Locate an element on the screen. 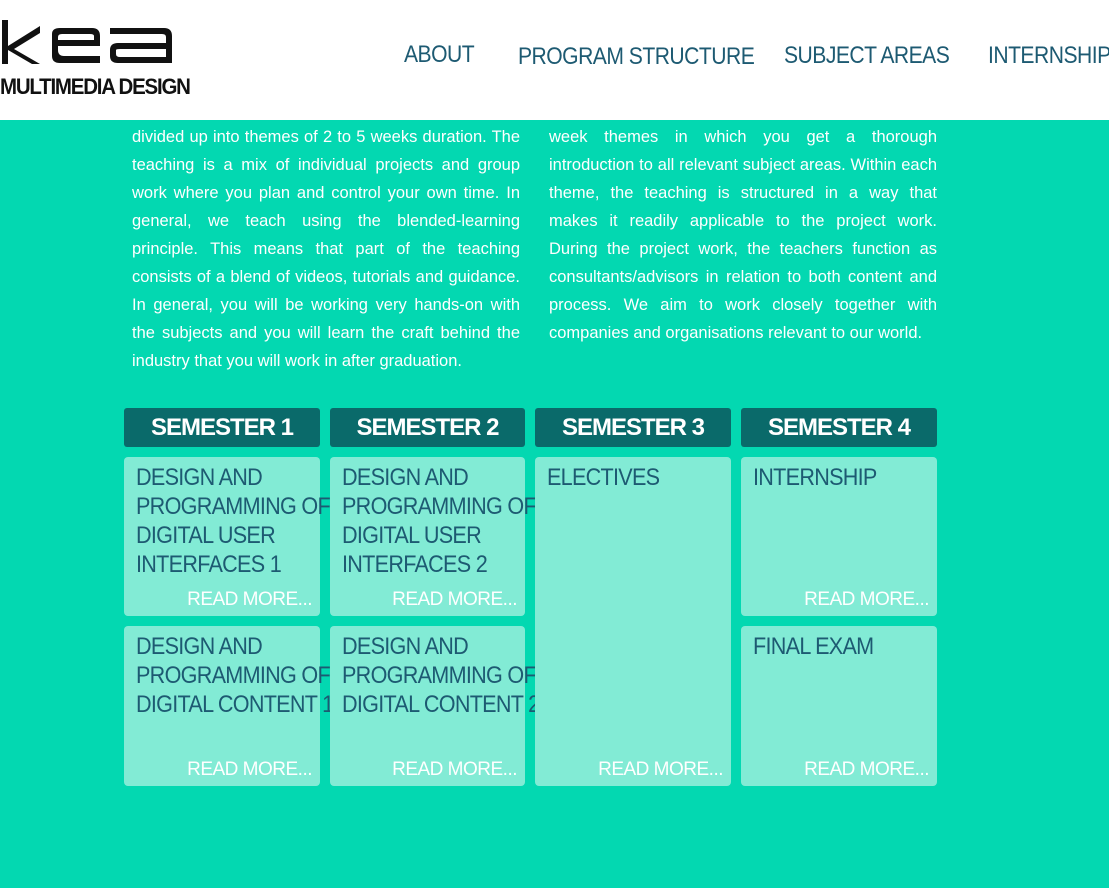 This screenshot has height=888, width=1109. semester-4-header: SEMESTER 4 is located at coordinates (839, 427).